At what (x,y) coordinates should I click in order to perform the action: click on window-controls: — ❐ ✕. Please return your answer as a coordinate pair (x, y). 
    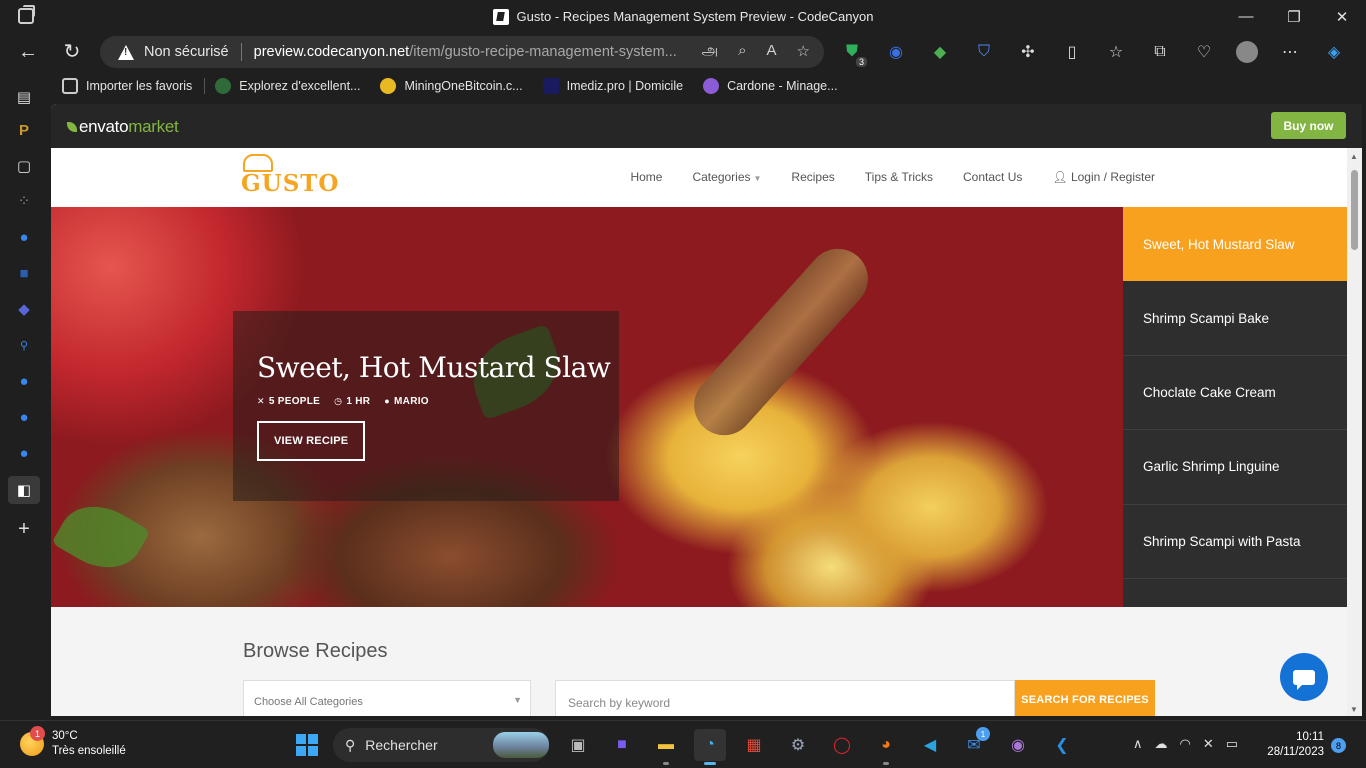
    Looking at the image, I should click on (1294, 16).